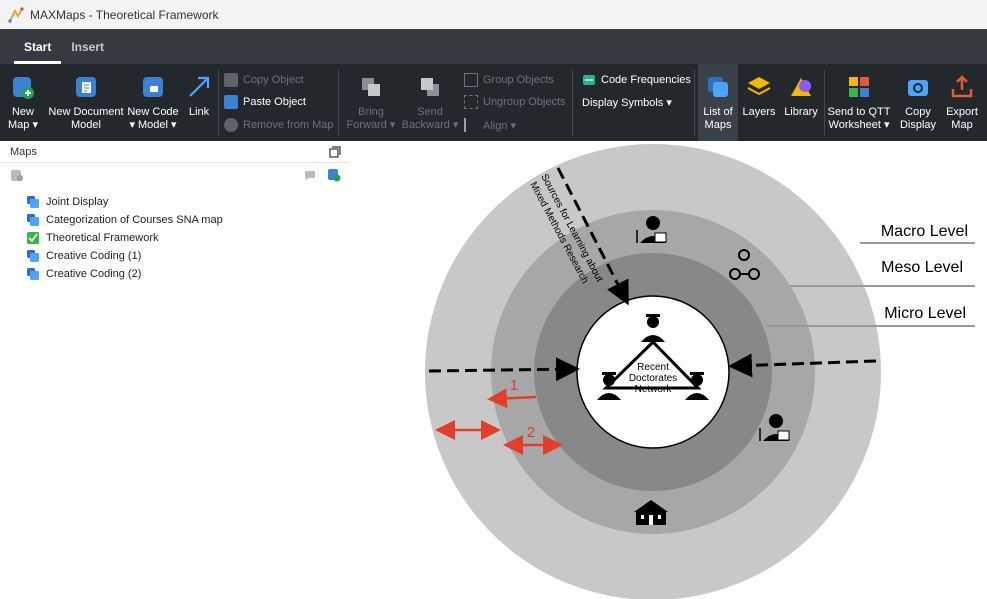 The height and width of the screenshot is (599, 987). What do you see at coordinates (231, 102) in the screenshot?
I see `paste-icon` at bounding box center [231, 102].